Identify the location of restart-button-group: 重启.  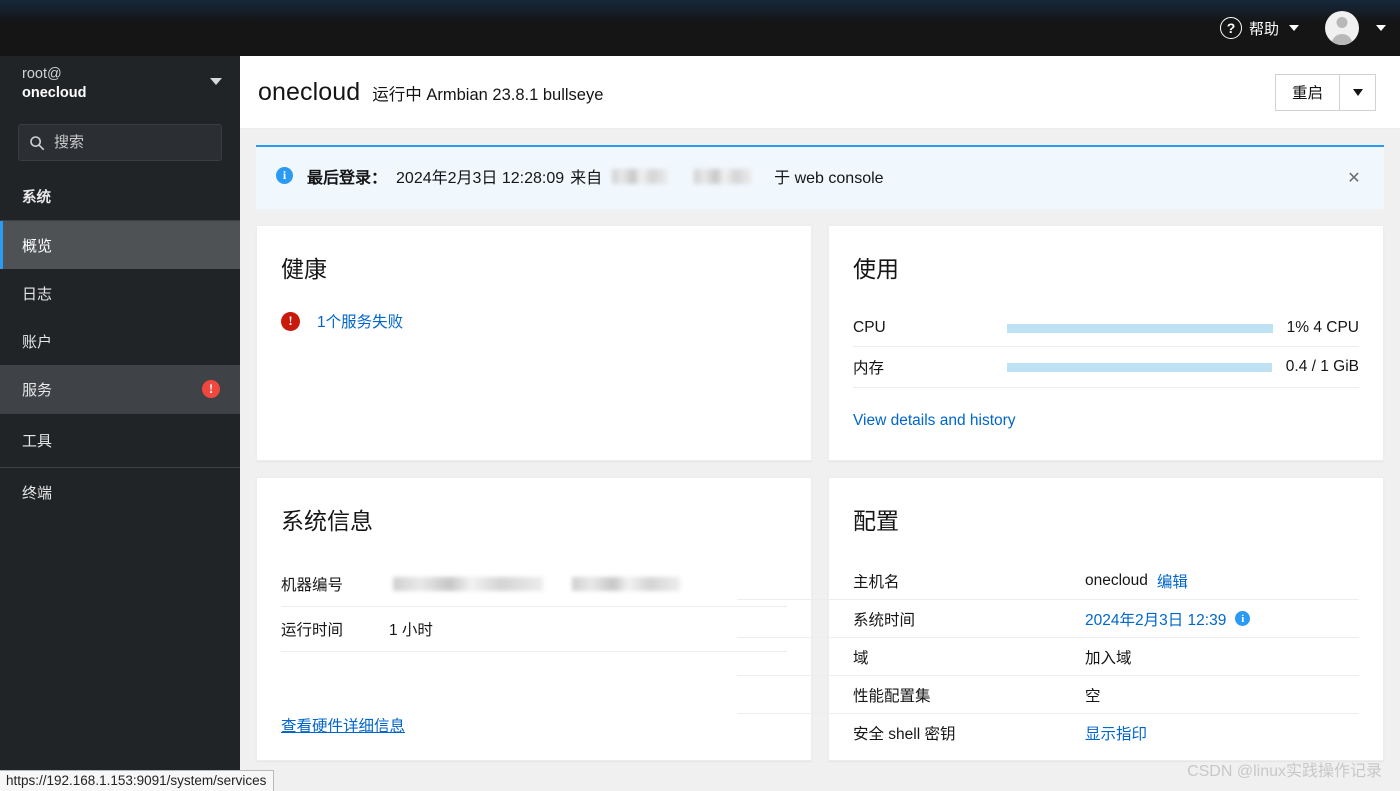
(1325, 92).